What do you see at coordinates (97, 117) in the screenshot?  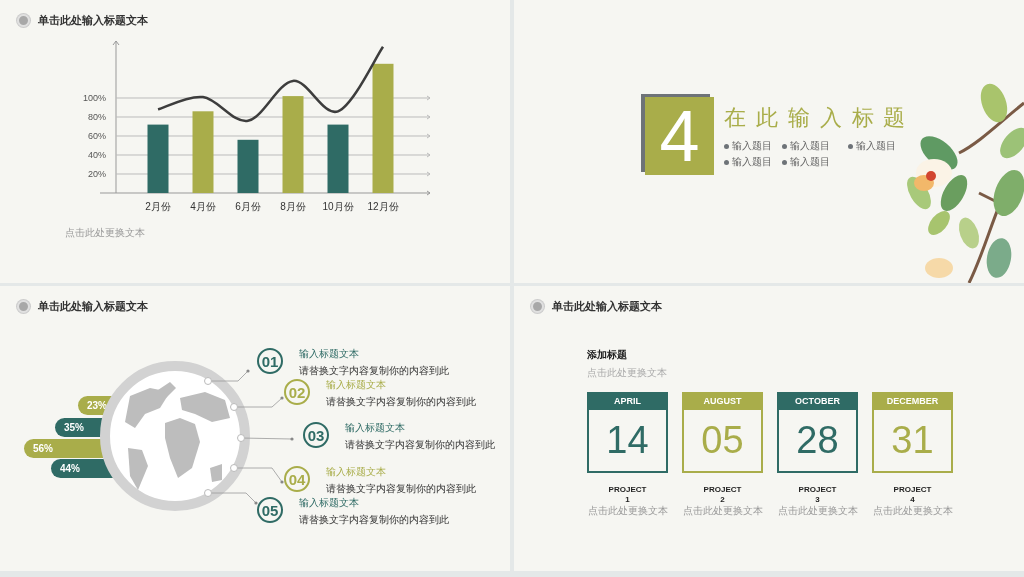 I see `y-tick-label: 80%` at bounding box center [97, 117].